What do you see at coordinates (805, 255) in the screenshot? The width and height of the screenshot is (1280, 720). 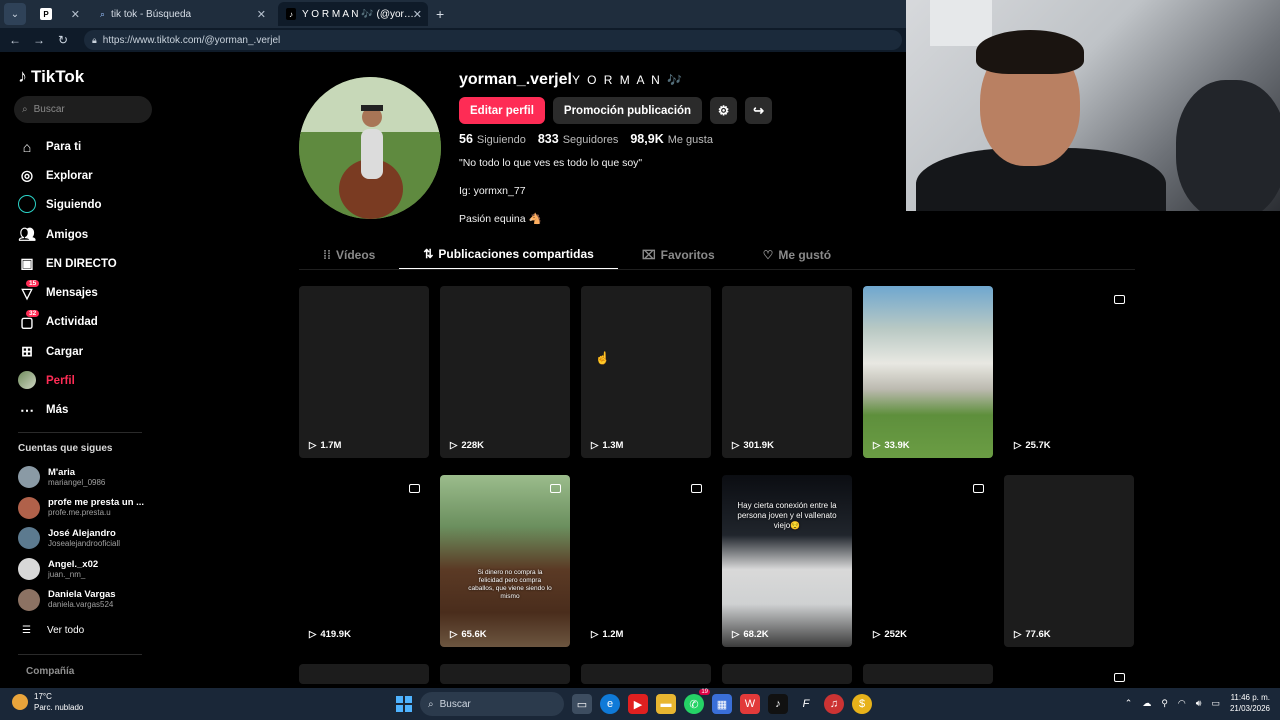 I see `tab-label: Me gustó` at bounding box center [805, 255].